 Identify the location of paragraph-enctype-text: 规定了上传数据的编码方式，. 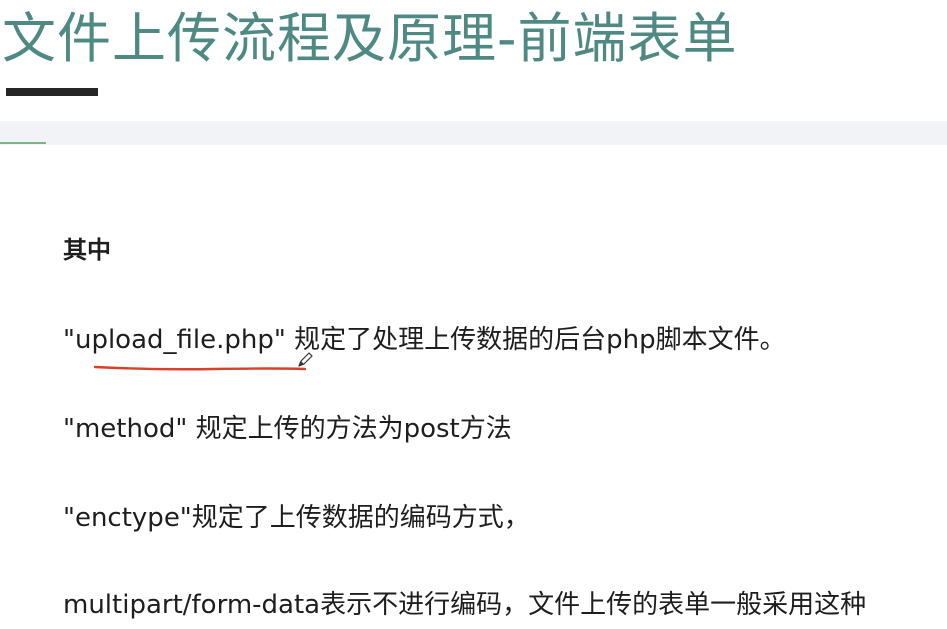
(360, 518).